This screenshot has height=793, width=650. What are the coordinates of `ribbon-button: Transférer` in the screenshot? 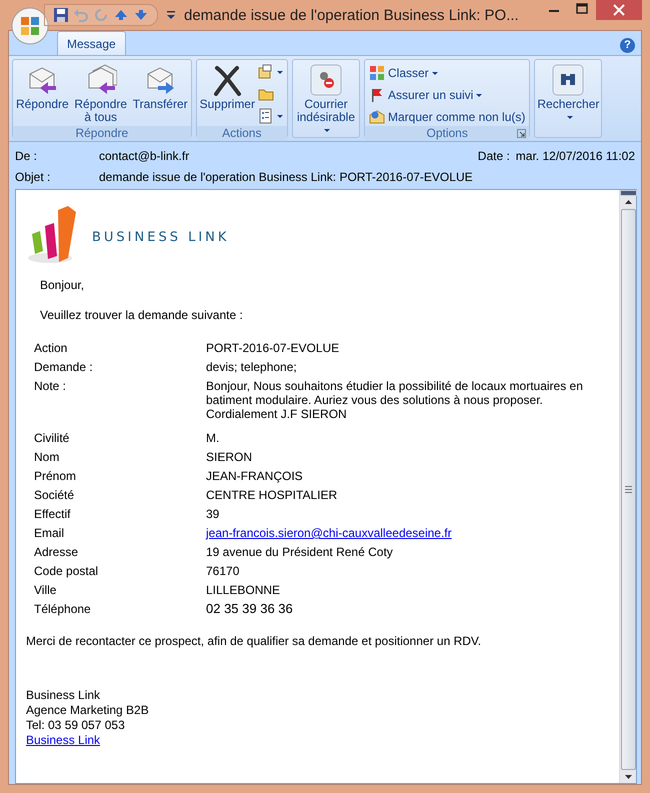 It's located at (160, 87).